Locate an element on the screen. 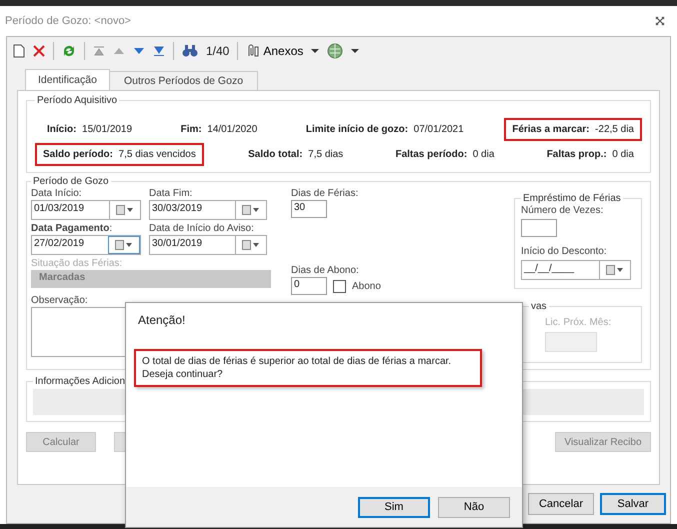  summary-item: Saldo total: 7,5 dias is located at coordinates (295, 155).